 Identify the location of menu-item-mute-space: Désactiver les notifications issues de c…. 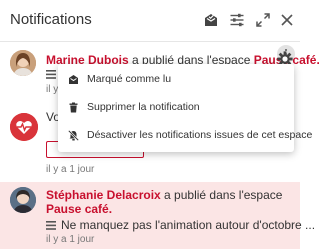
(185, 136).